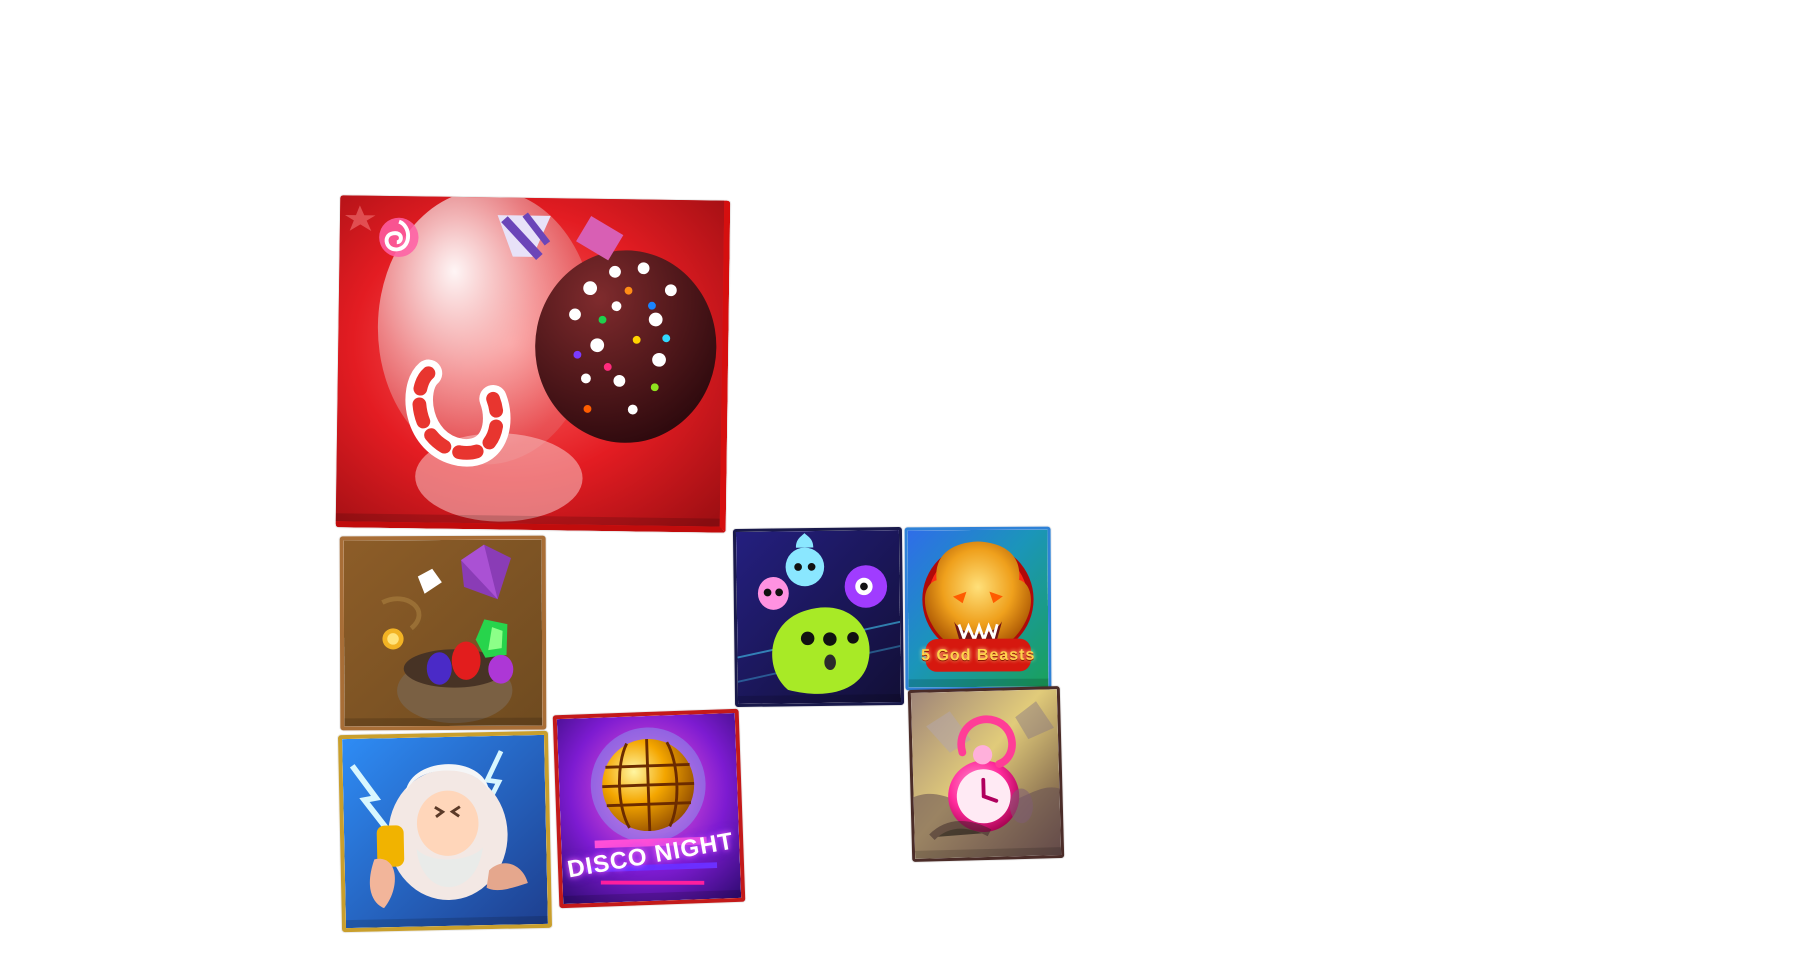 The height and width of the screenshot is (958, 1800). I want to click on aliens-game-tile, so click(818, 617).